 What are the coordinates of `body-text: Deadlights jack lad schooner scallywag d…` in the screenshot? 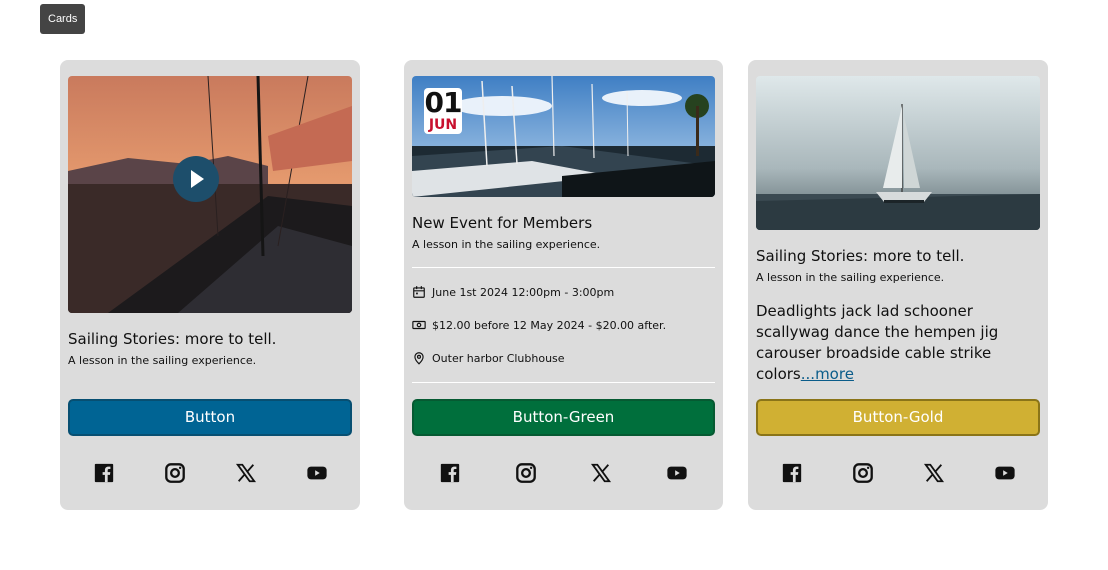 It's located at (877, 342).